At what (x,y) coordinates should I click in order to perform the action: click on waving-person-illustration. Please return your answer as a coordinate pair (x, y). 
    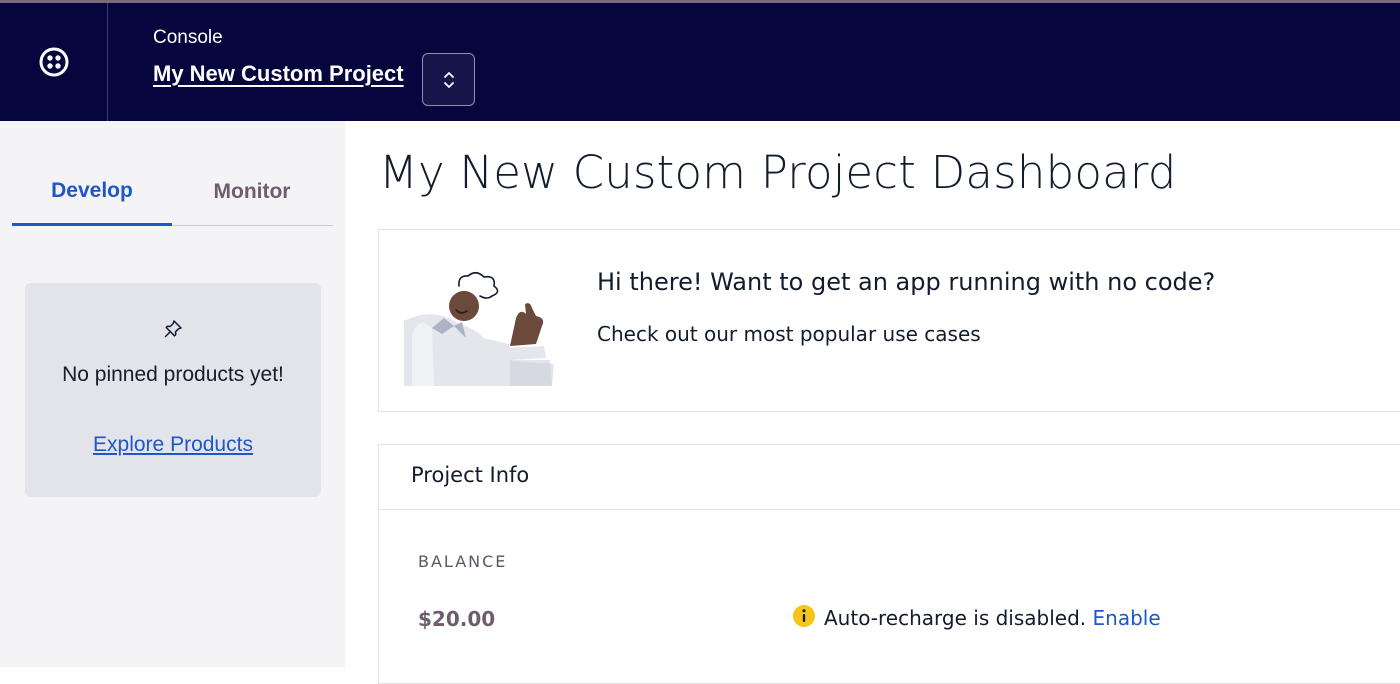
    Looking at the image, I should click on (479, 328).